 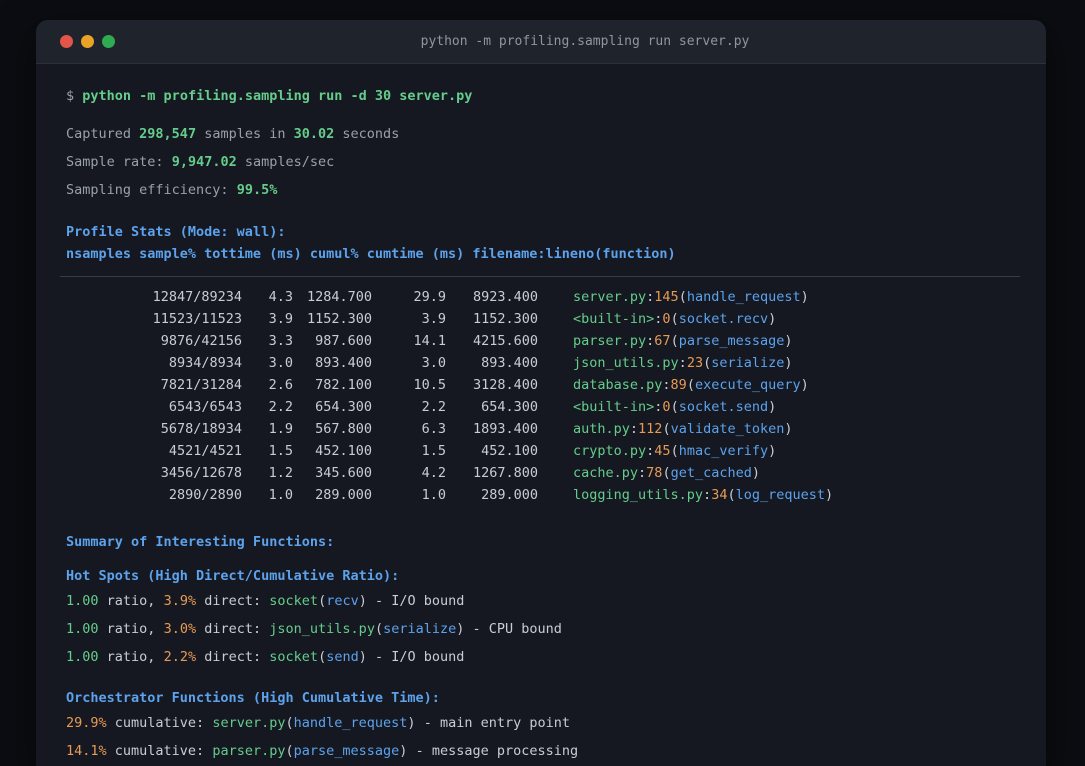 What do you see at coordinates (662, 451) in the screenshot?
I see `line-number: 45` at bounding box center [662, 451].